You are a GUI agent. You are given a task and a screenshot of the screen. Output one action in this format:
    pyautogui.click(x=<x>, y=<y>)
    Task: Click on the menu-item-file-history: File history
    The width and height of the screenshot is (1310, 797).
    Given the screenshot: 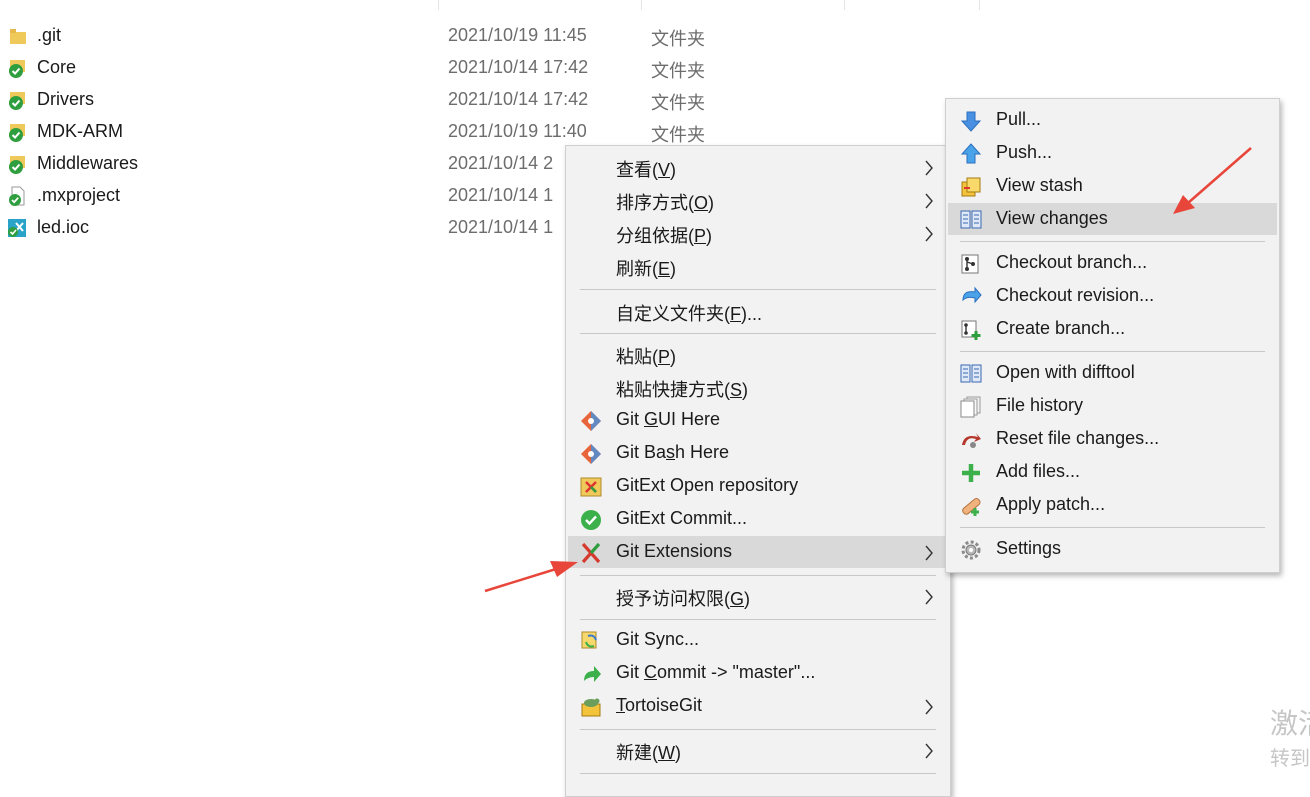 What is the action you would take?
    pyautogui.click(x=1112, y=406)
    